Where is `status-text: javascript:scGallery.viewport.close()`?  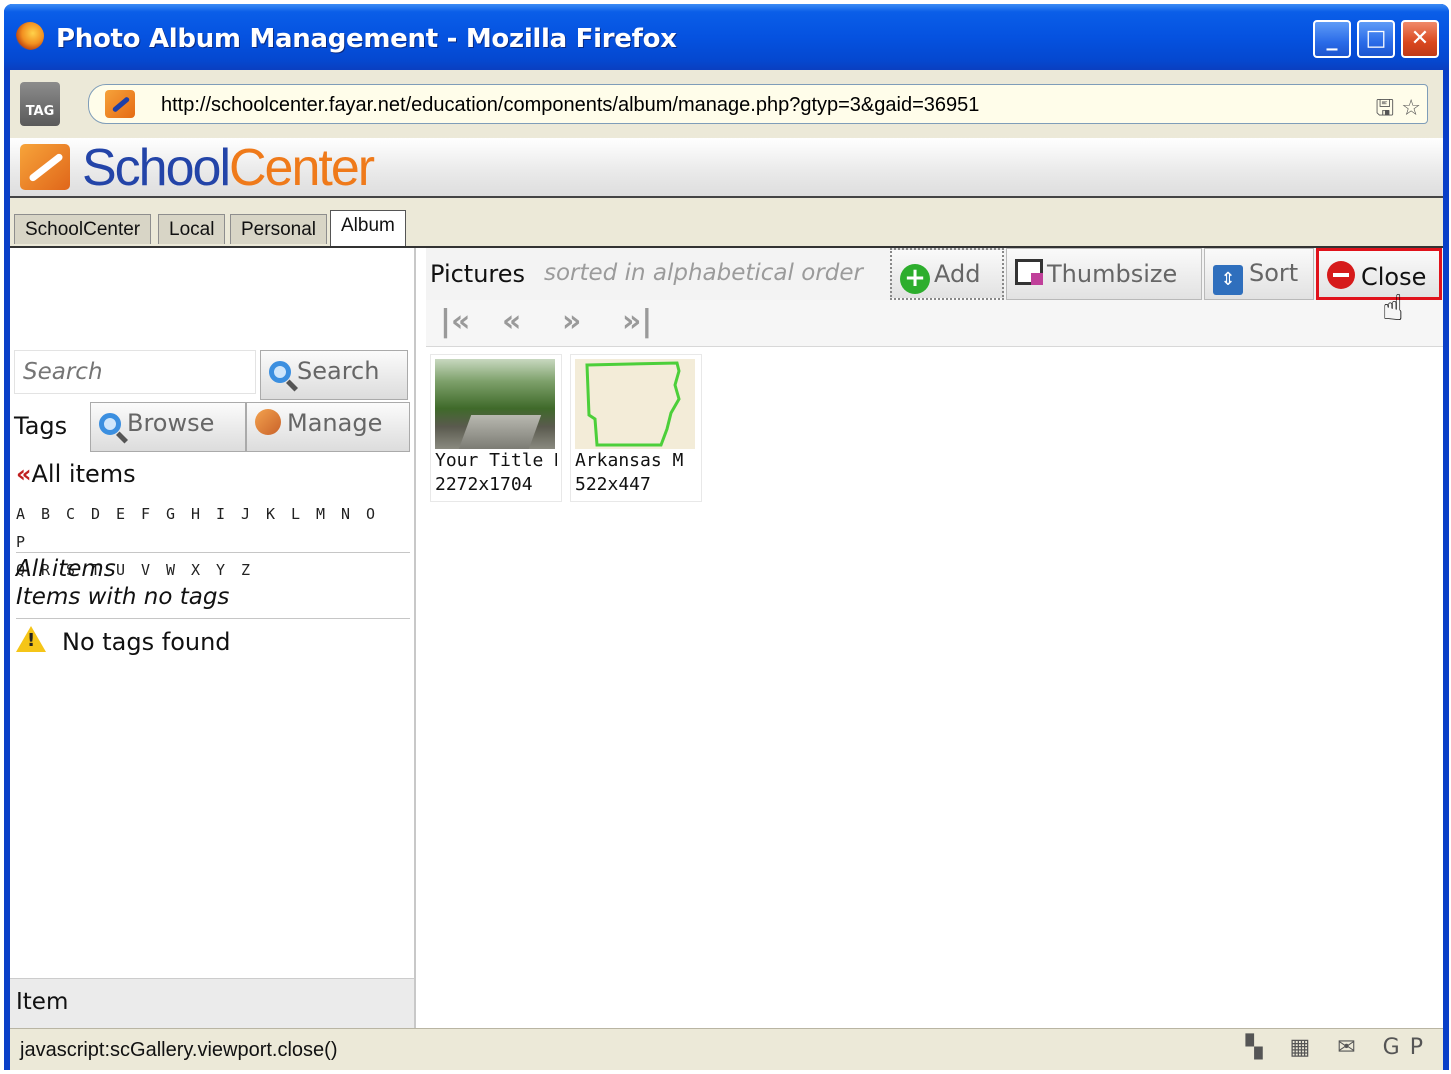
status-text: javascript:scGallery.viewport.close() is located at coordinates (179, 1050).